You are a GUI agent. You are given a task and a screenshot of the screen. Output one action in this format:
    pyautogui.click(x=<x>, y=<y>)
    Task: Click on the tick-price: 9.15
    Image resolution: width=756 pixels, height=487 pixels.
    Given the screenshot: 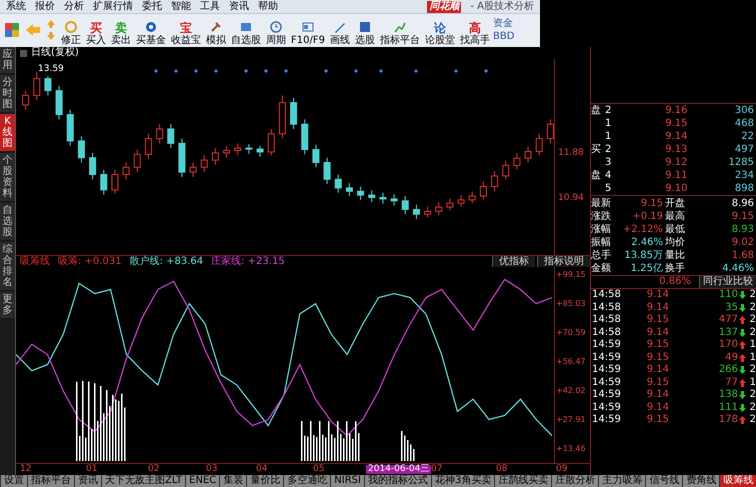 What is the action you would take?
    pyautogui.click(x=657, y=357)
    